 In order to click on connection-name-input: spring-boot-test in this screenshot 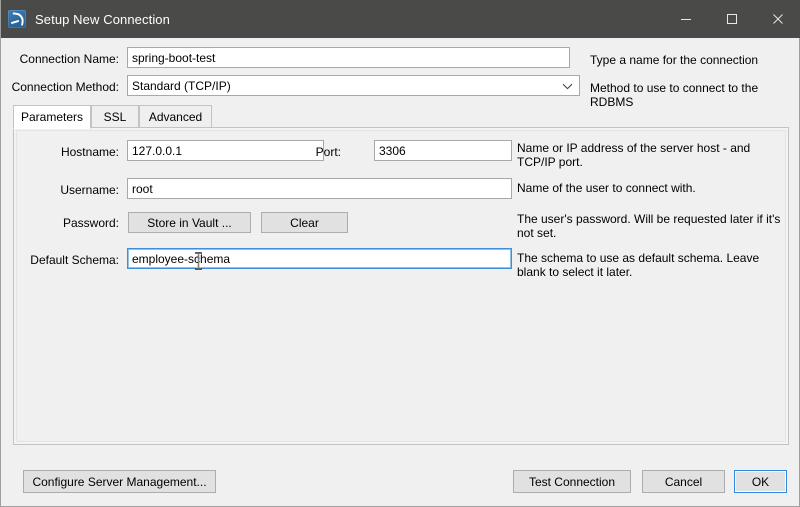, I will do `click(348, 57)`.